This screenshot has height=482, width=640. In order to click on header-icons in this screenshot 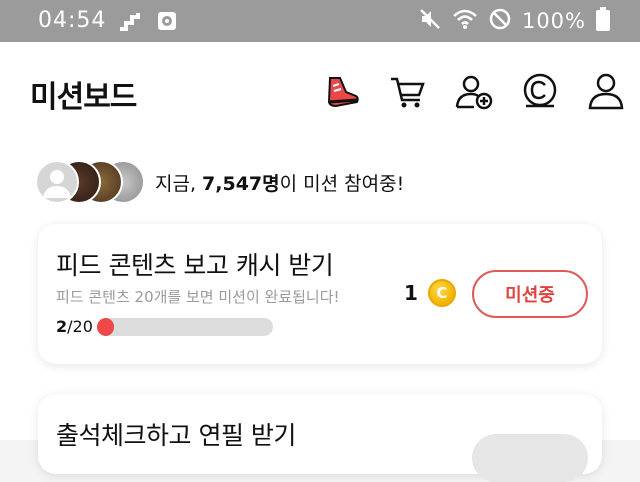, I will do `click(474, 92)`.